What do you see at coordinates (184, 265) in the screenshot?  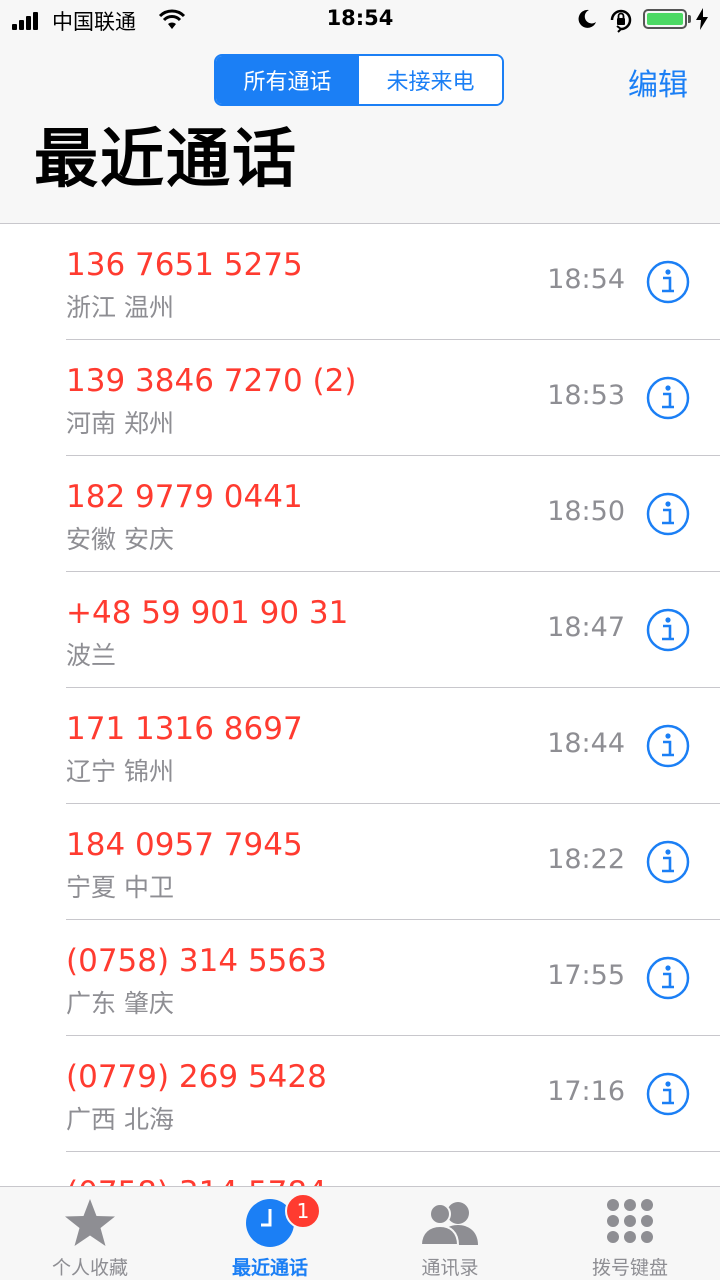 I see `call-number: 136 7651 5275` at bounding box center [184, 265].